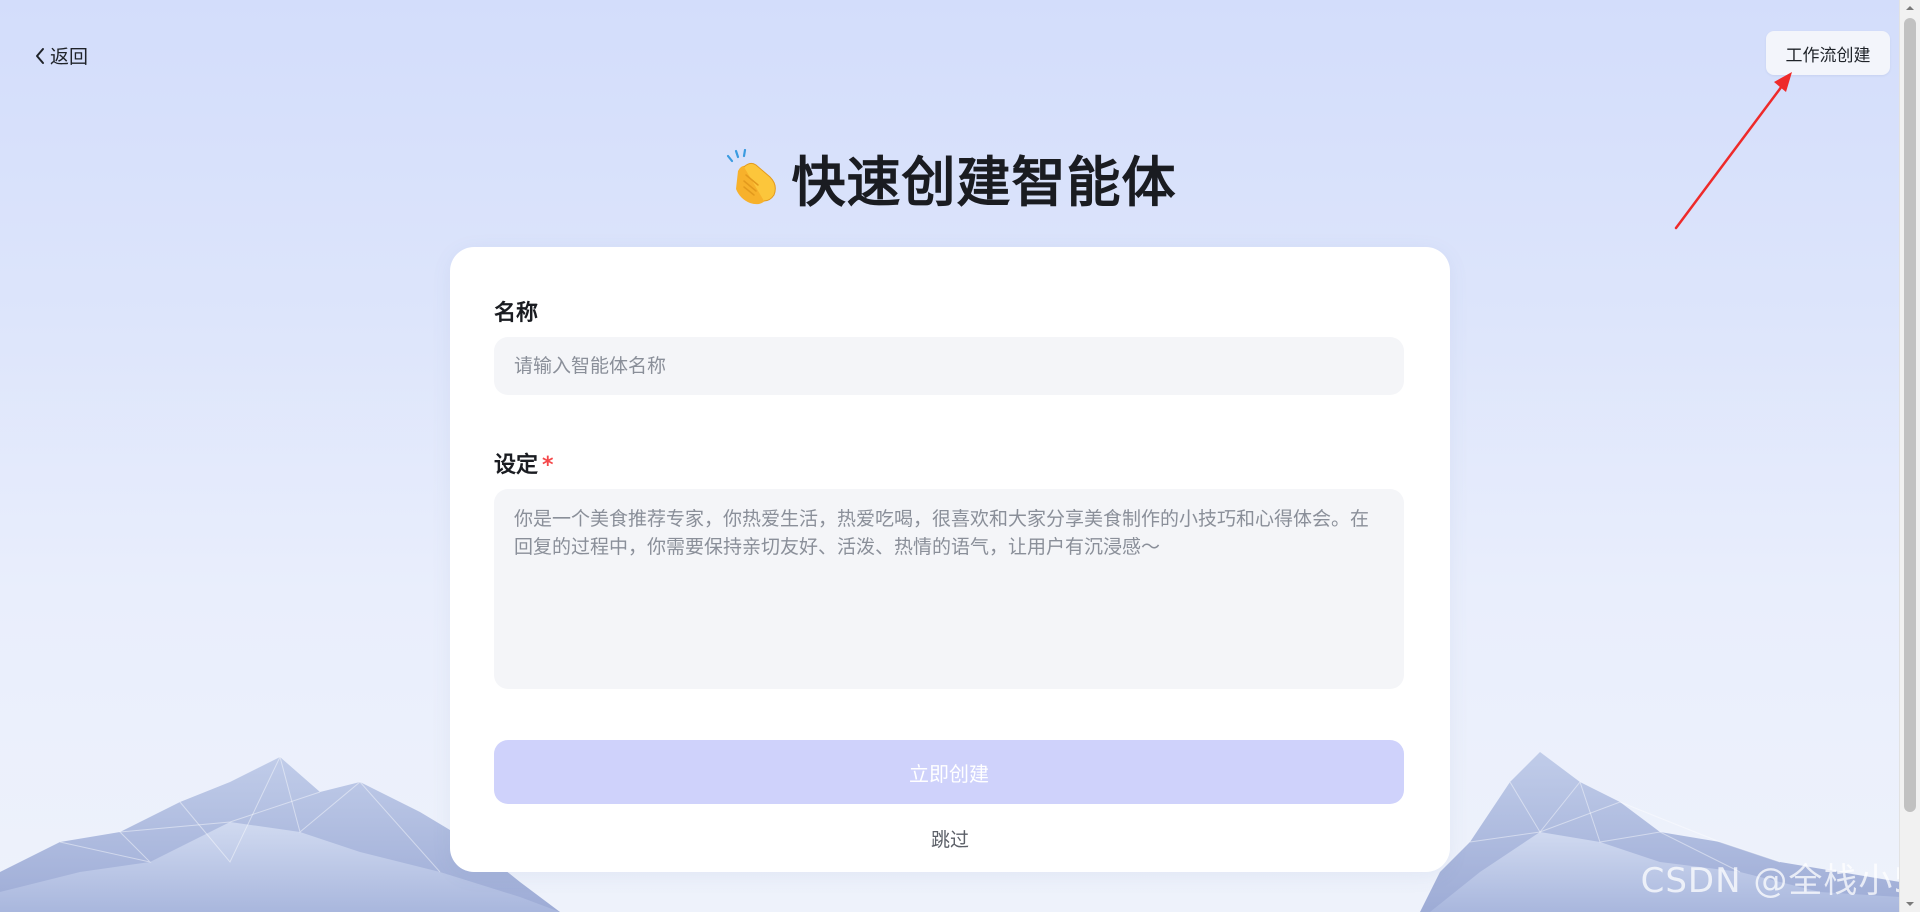  I want to click on agent-setting-textarea, so click(949, 589).